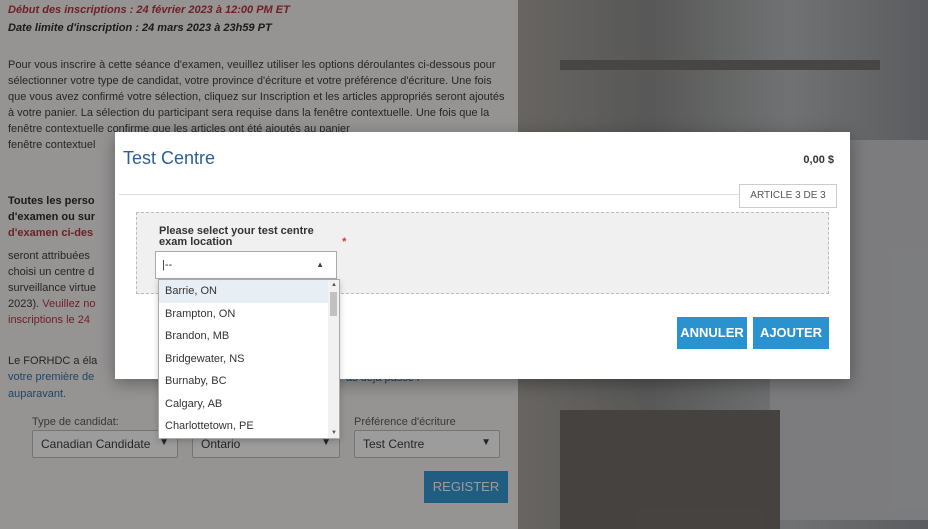 The width and height of the screenshot is (928, 529). Describe the element at coordinates (249, 381) in the screenshot. I see `dropdown-option: Burnaby, BC` at that location.